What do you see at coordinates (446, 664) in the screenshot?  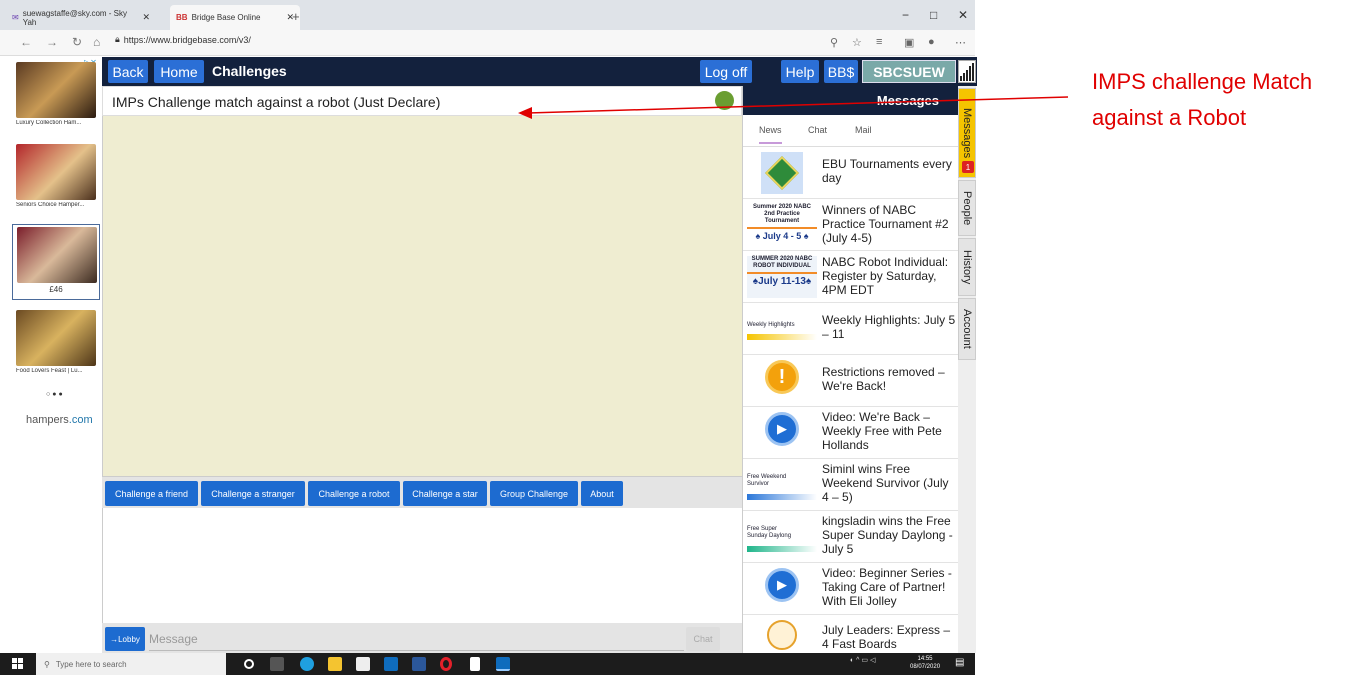 I see `opera-icon` at bounding box center [446, 664].